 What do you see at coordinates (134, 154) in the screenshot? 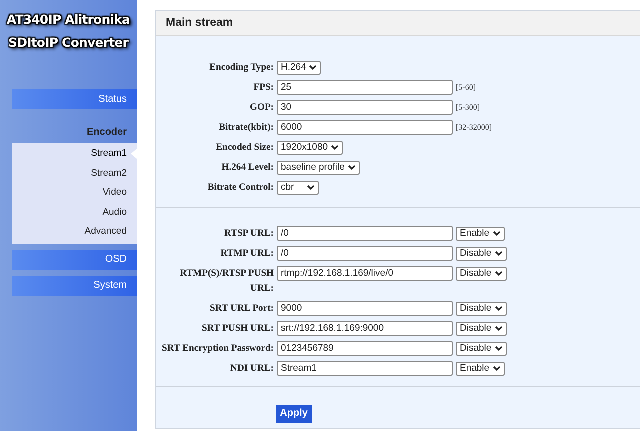
I see `pointer-icon` at bounding box center [134, 154].